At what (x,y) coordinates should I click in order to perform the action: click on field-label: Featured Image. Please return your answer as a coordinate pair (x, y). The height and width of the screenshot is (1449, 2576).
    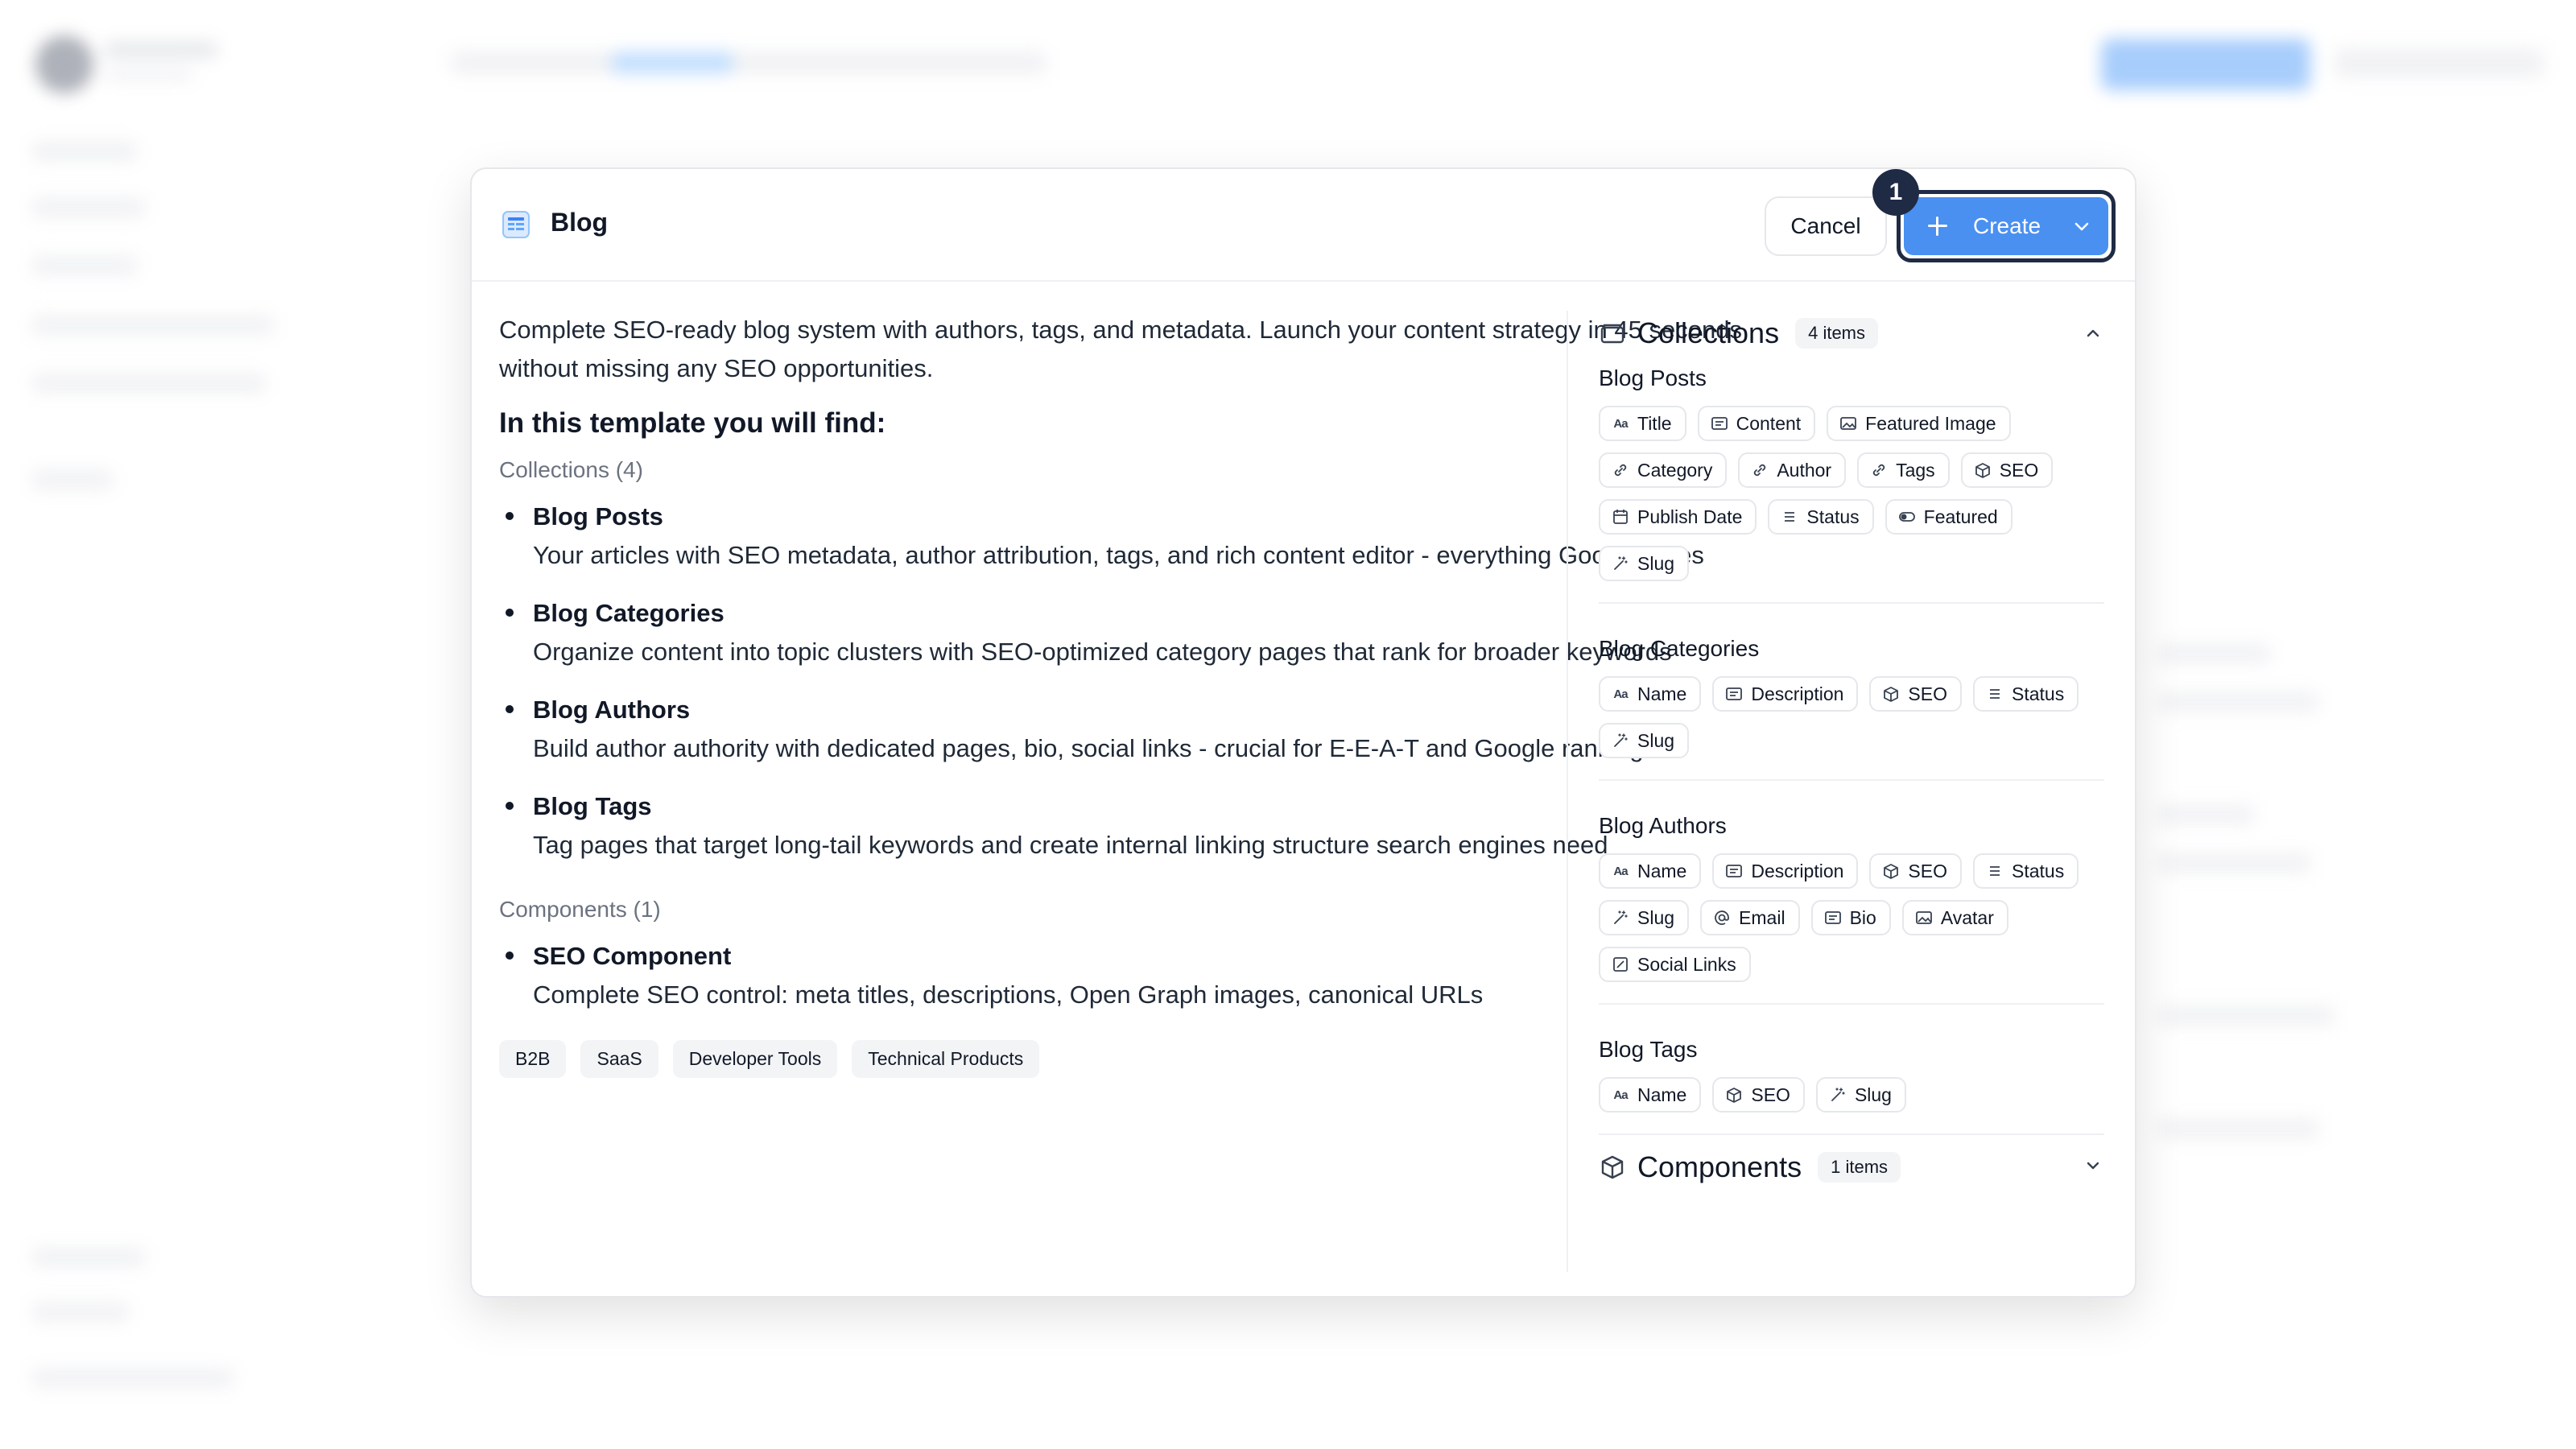
    Looking at the image, I should click on (1931, 423).